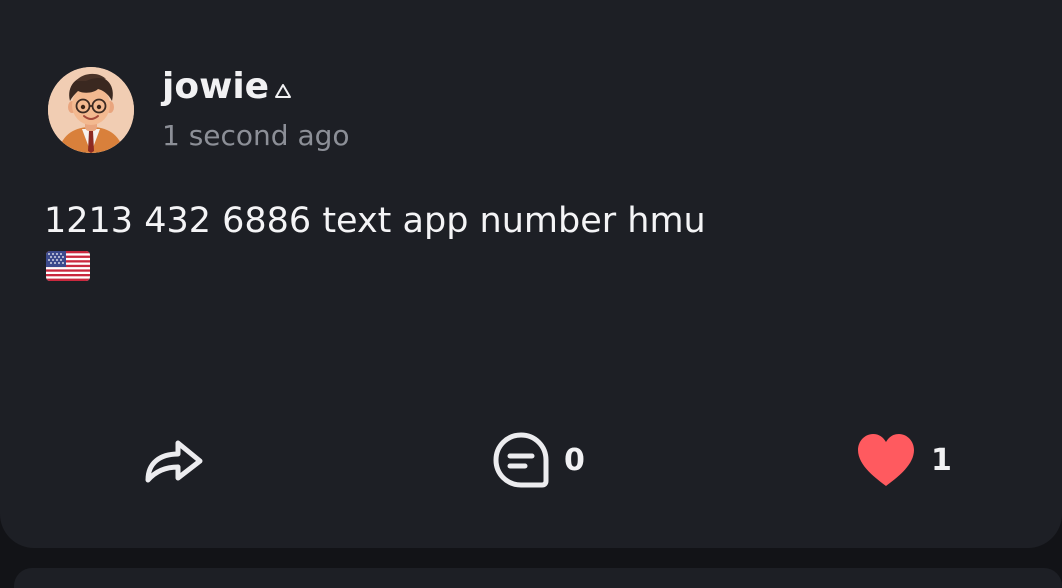 The width and height of the screenshot is (1062, 588). I want to click on comment-count: 0, so click(574, 460).